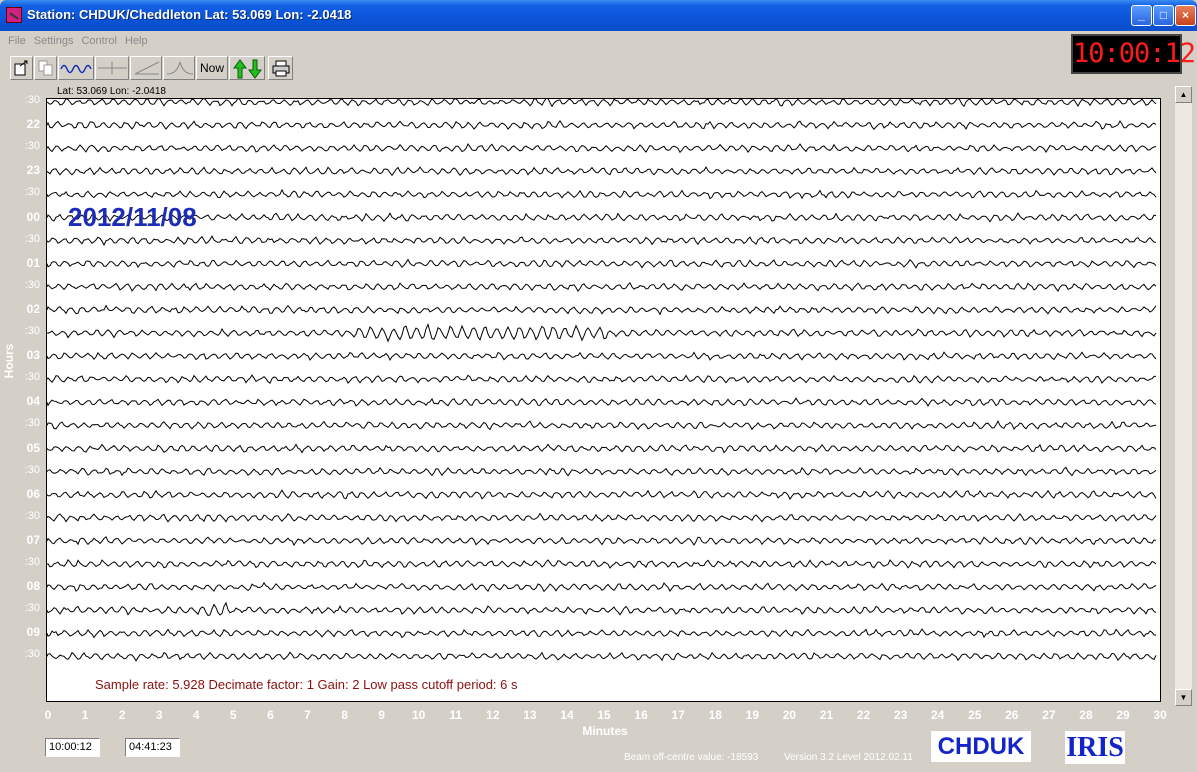  I want to click on digital-clock: 10:00:12, so click(1133, 54).